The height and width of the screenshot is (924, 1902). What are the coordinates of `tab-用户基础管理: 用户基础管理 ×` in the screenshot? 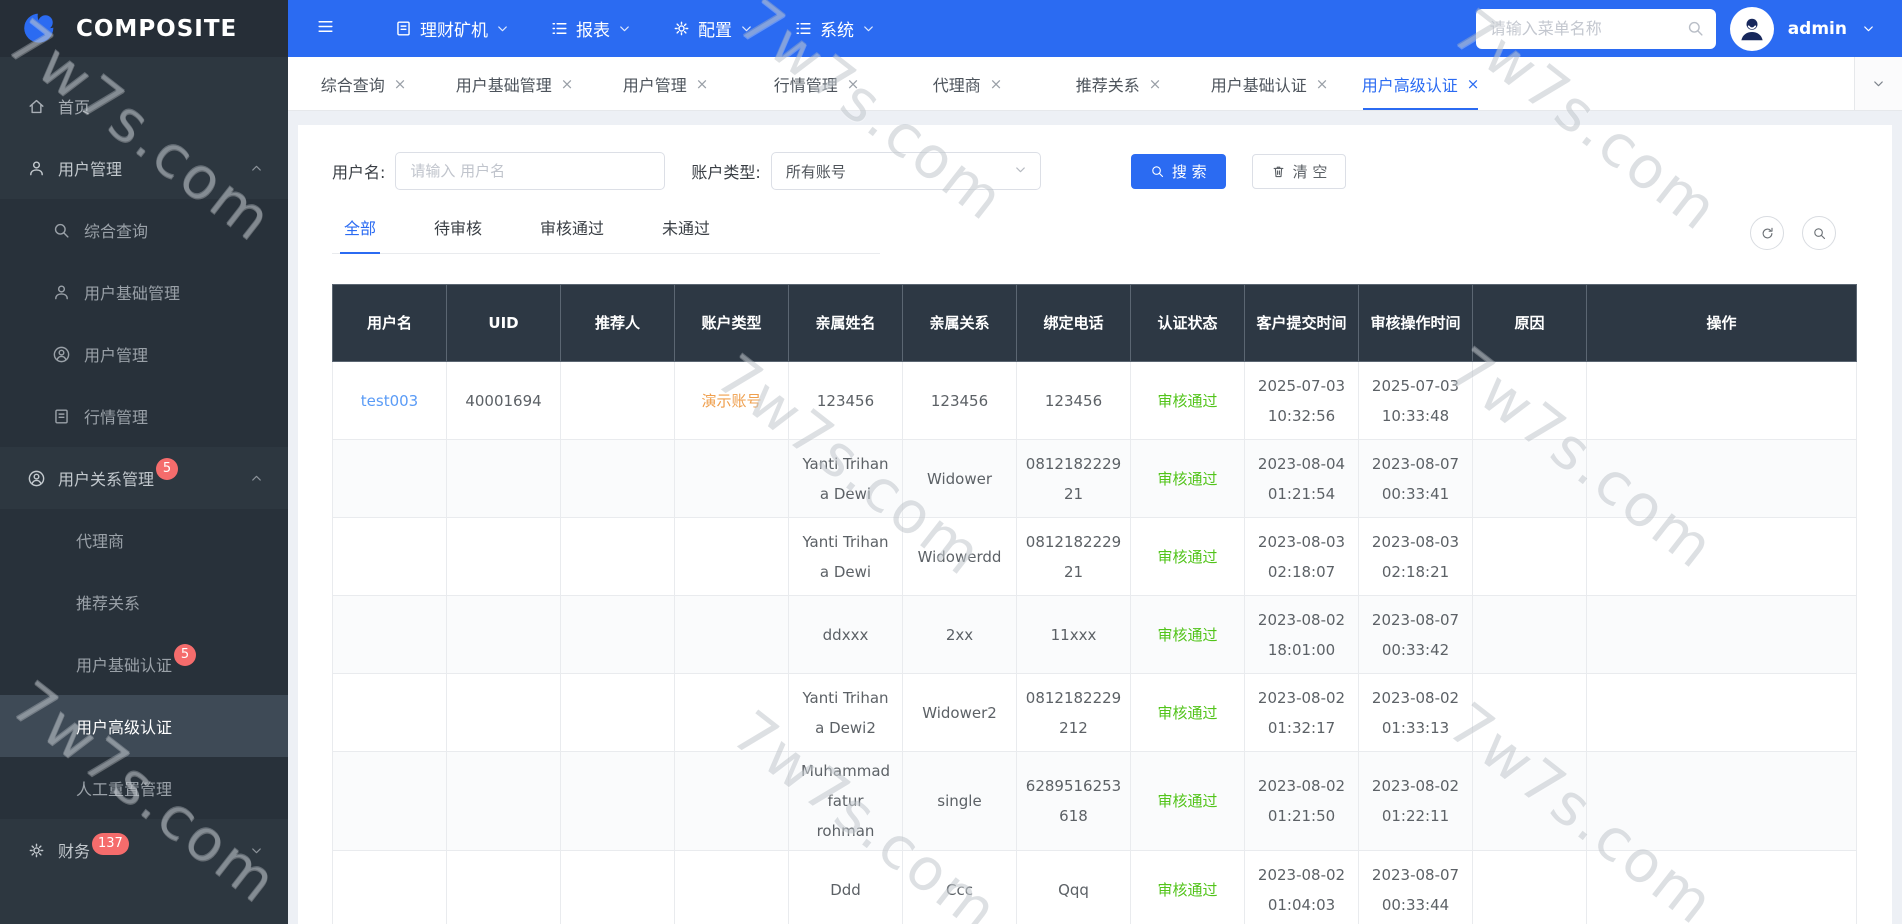 It's located at (514, 83).